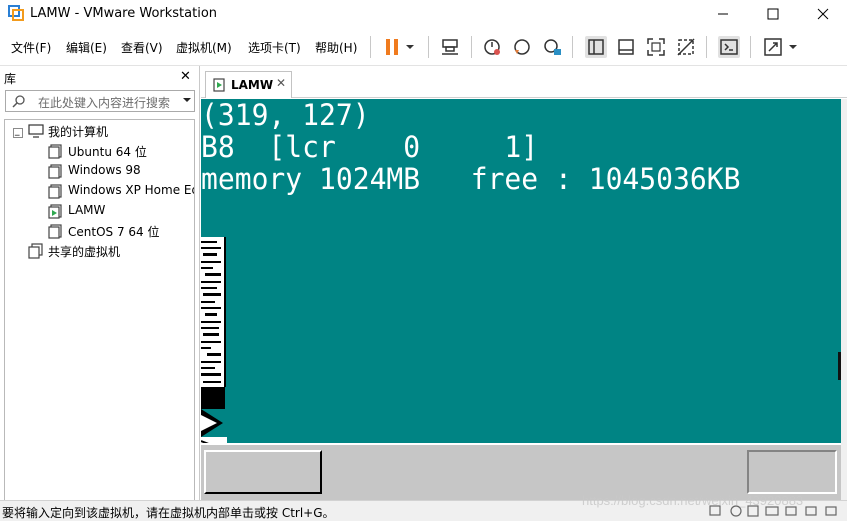  What do you see at coordinates (107, 152) in the screenshot?
I see `tree-label: Ubuntu 64 位` at bounding box center [107, 152].